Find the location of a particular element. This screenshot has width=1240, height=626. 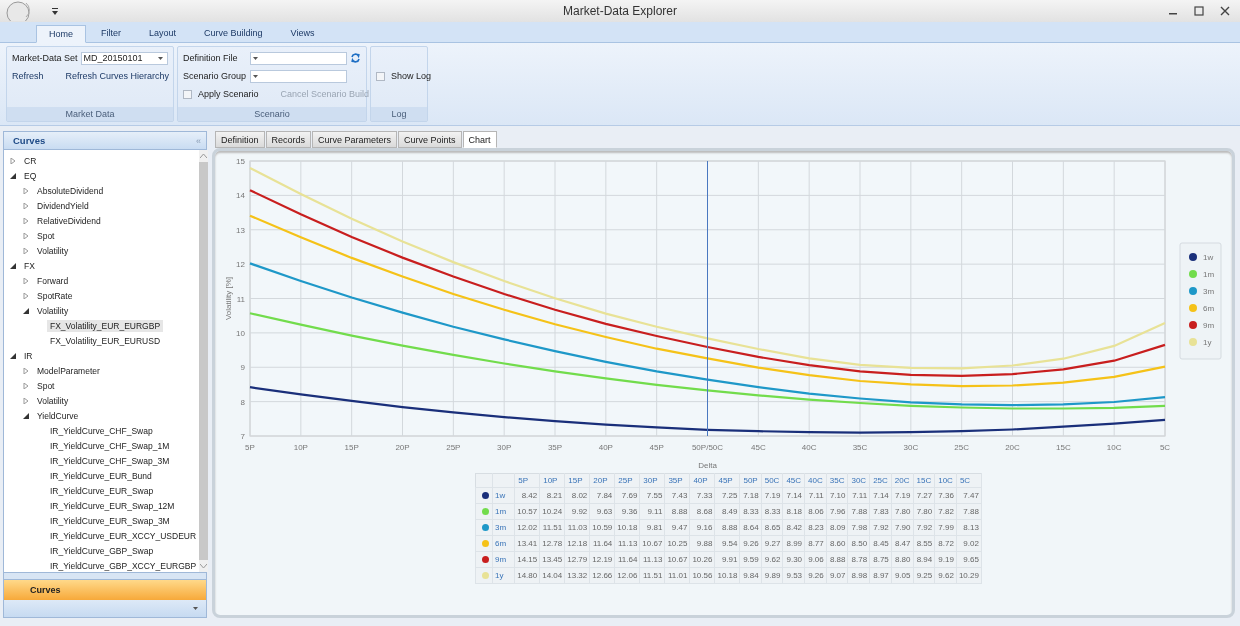

refresh-hierarchy-button: Refresh Curves Hierarchy is located at coordinates (117, 76).